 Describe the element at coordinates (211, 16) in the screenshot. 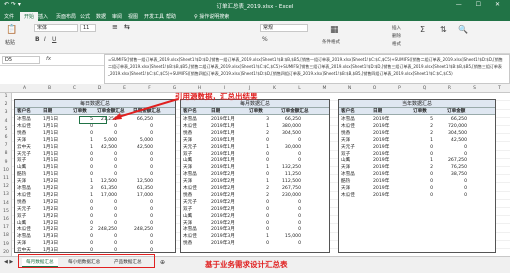

I see `menu-tab: ♀ 操作说明搜索` at that location.